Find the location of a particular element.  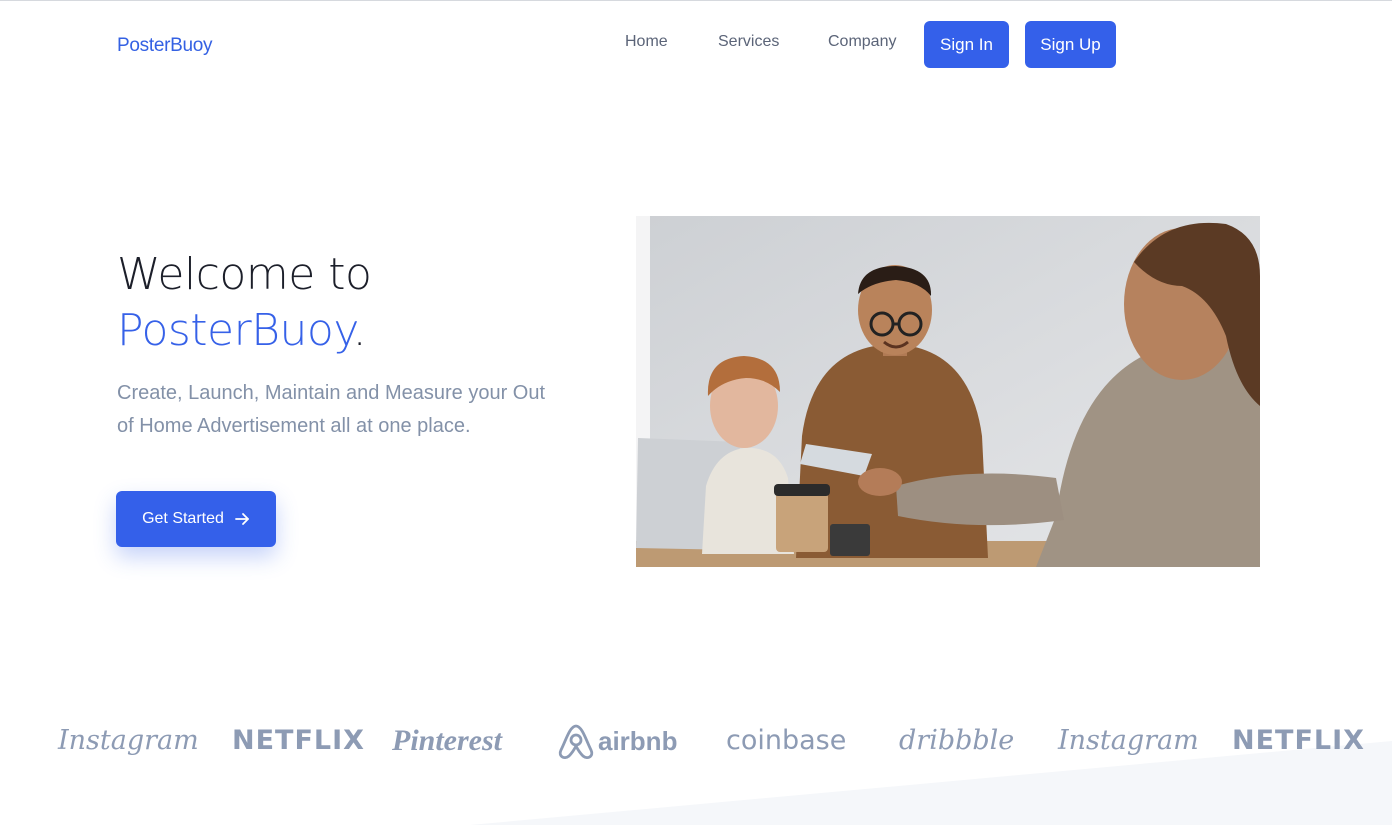

nav-link-company: Company is located at coordinates (862, 42).